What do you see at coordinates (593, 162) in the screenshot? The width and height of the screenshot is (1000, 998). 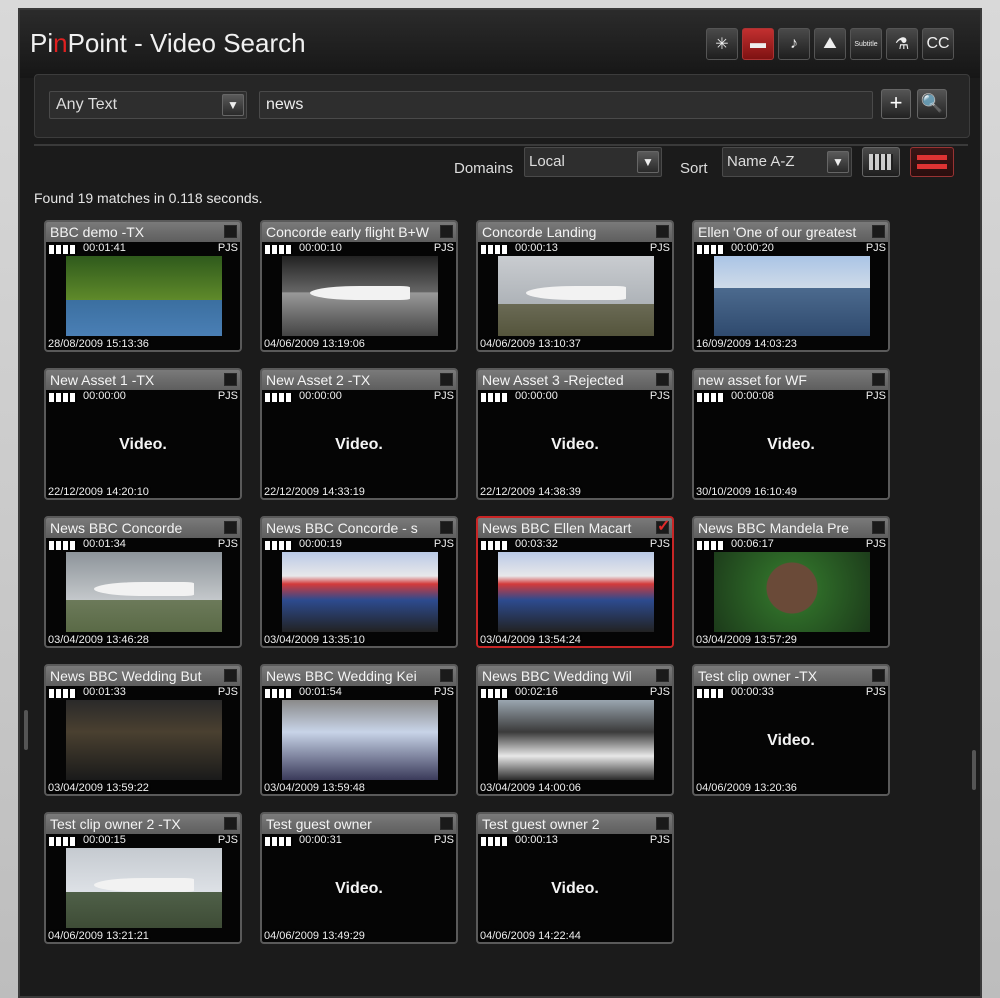 I see `domains-select: Local ▼` at bounding box center [593, 162].